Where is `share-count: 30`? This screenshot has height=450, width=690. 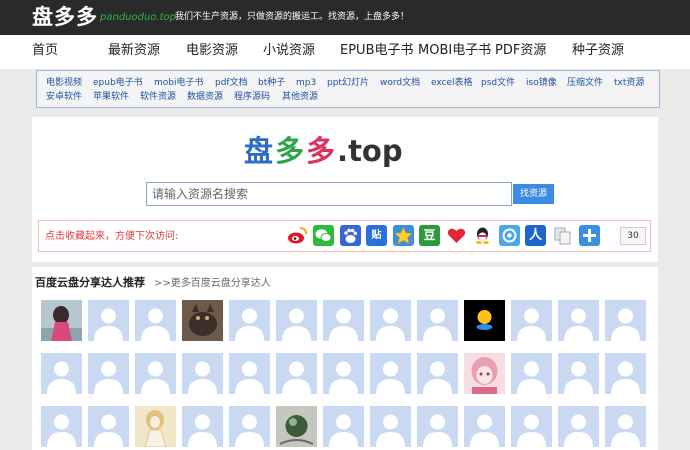
share-count: 30 is located at coordinates (633, 236).